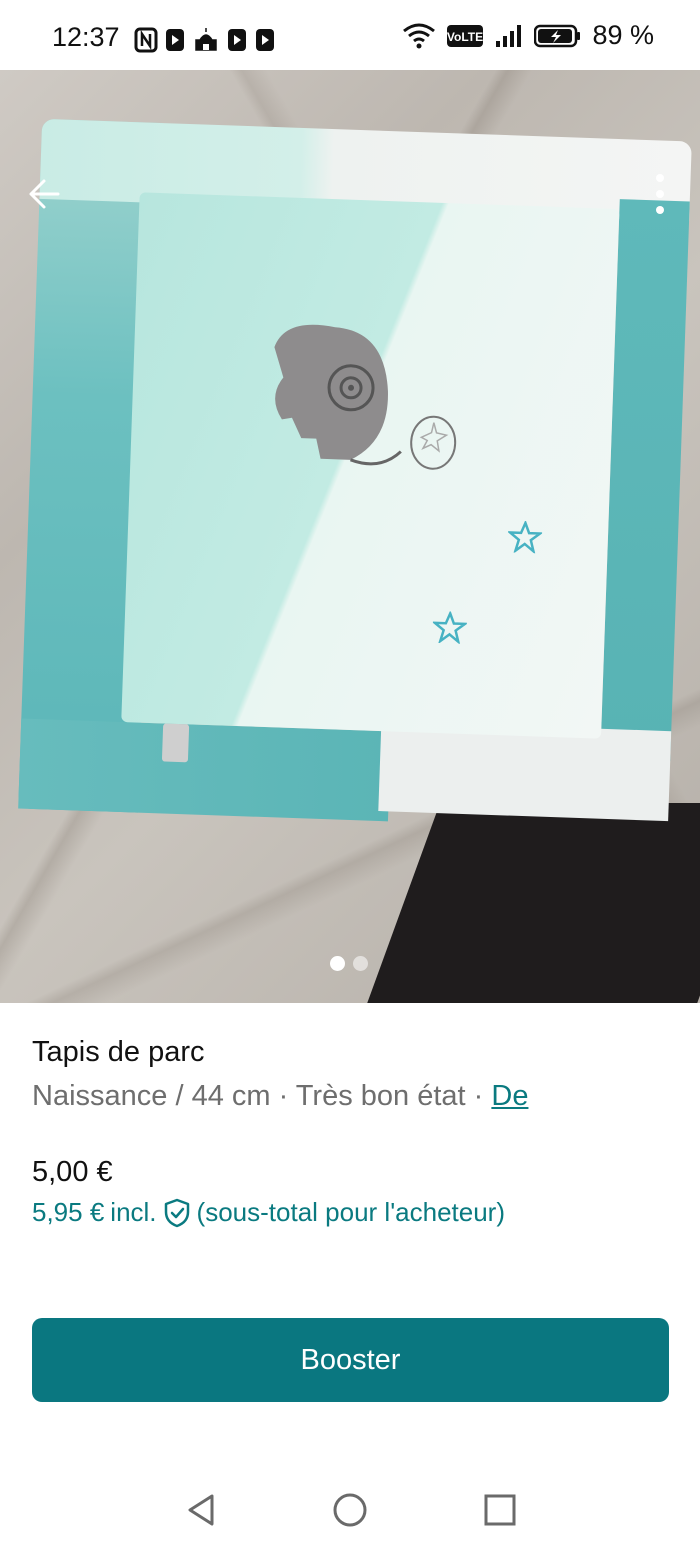 The image size is (700, 1547). I want to click on battery-percent: 89 %, so click(623, 35).